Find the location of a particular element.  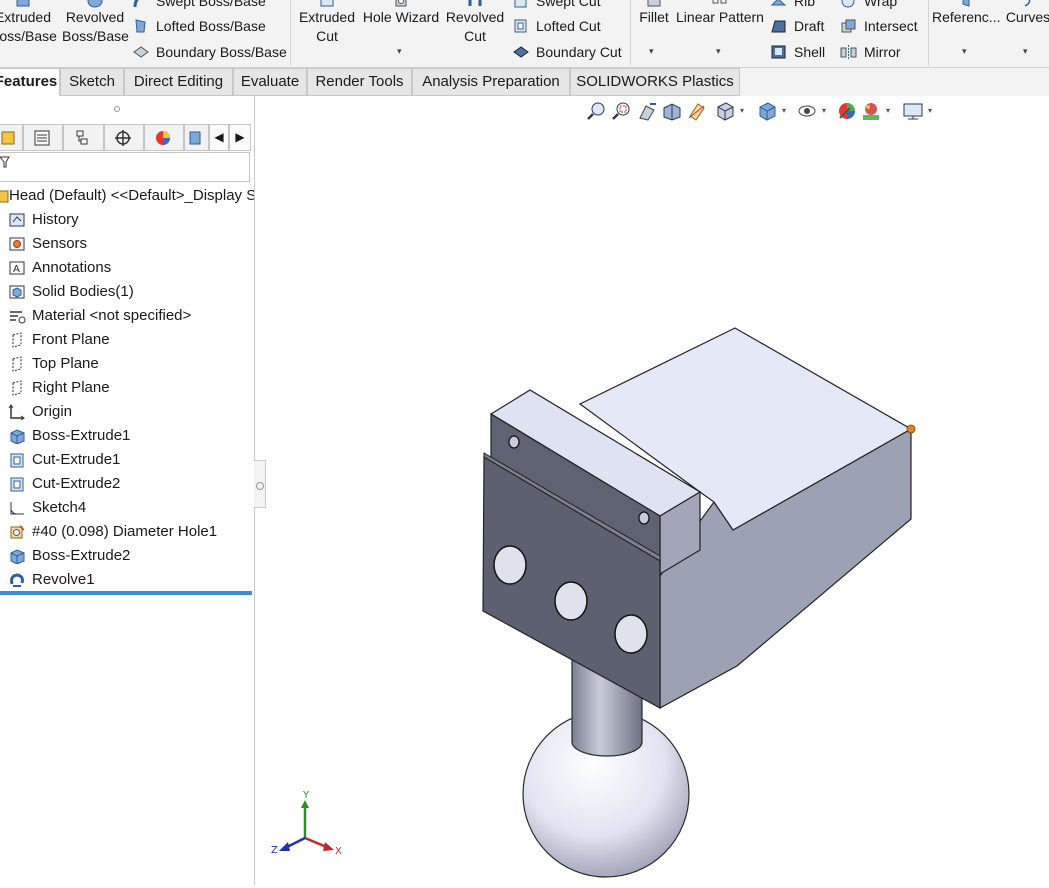

dimxpert-manager-tab is located at coordinates (124, 137).